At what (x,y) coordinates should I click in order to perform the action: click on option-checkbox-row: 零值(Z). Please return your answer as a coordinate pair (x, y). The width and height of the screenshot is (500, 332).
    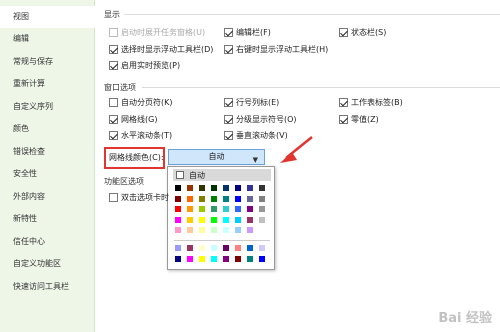
    Looking at the image, I should click on (359, 119).